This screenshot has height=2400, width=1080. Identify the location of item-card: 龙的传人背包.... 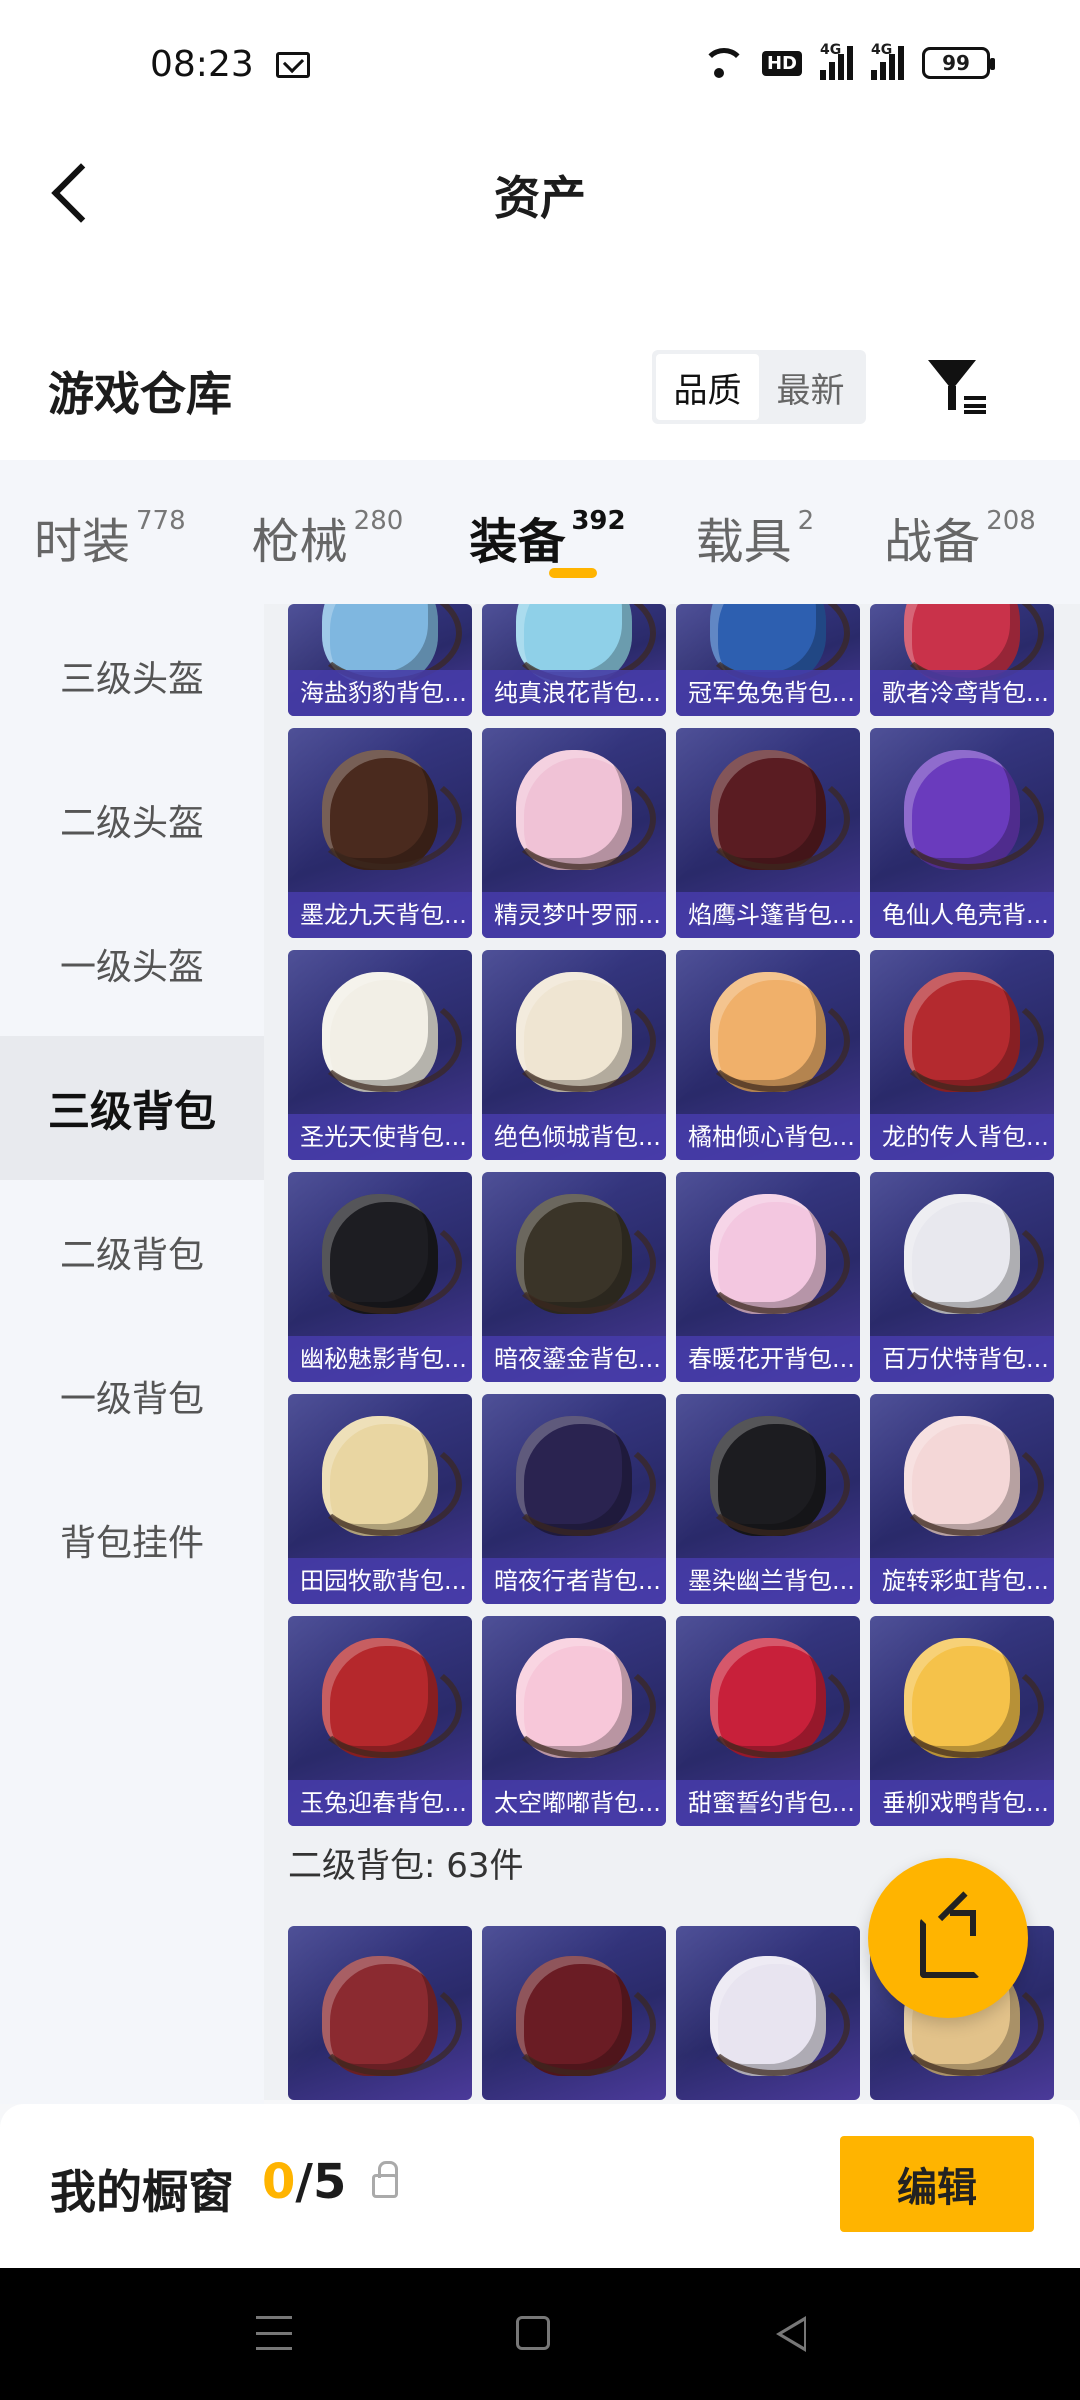
(962, 1055).